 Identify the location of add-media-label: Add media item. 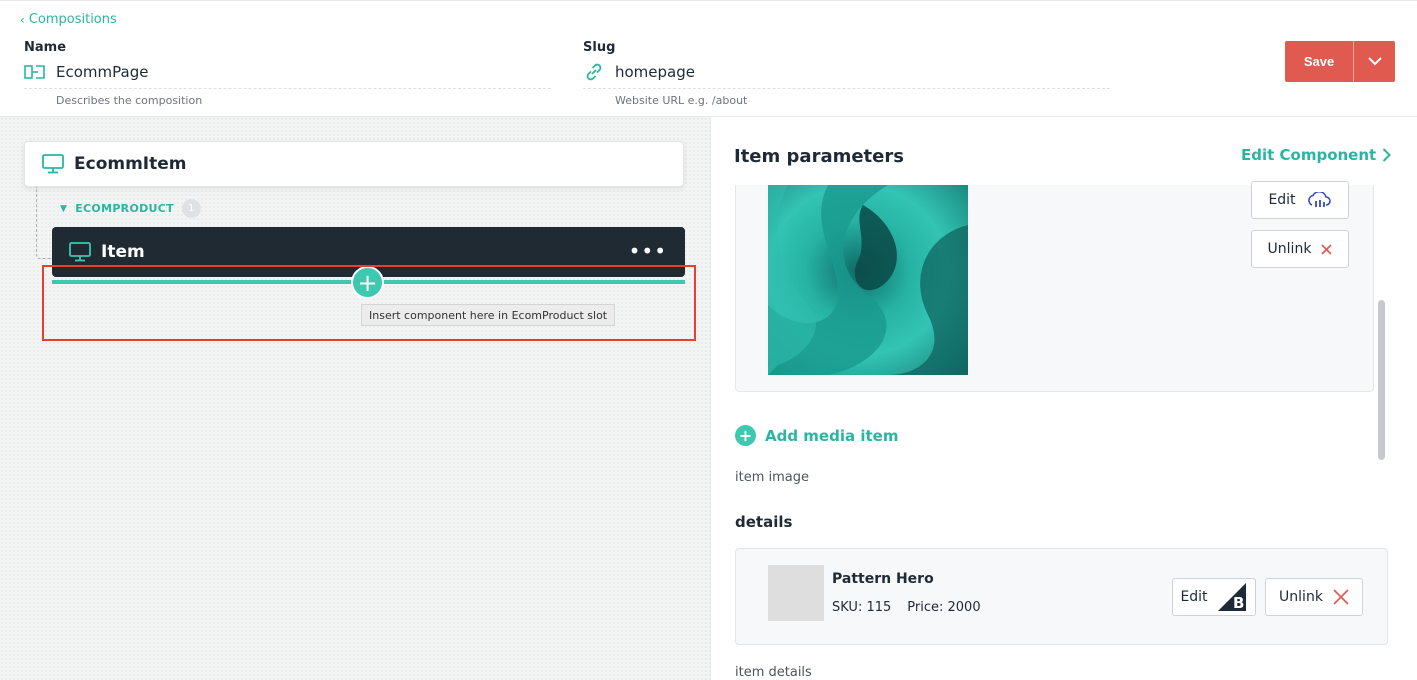
(832, 435).